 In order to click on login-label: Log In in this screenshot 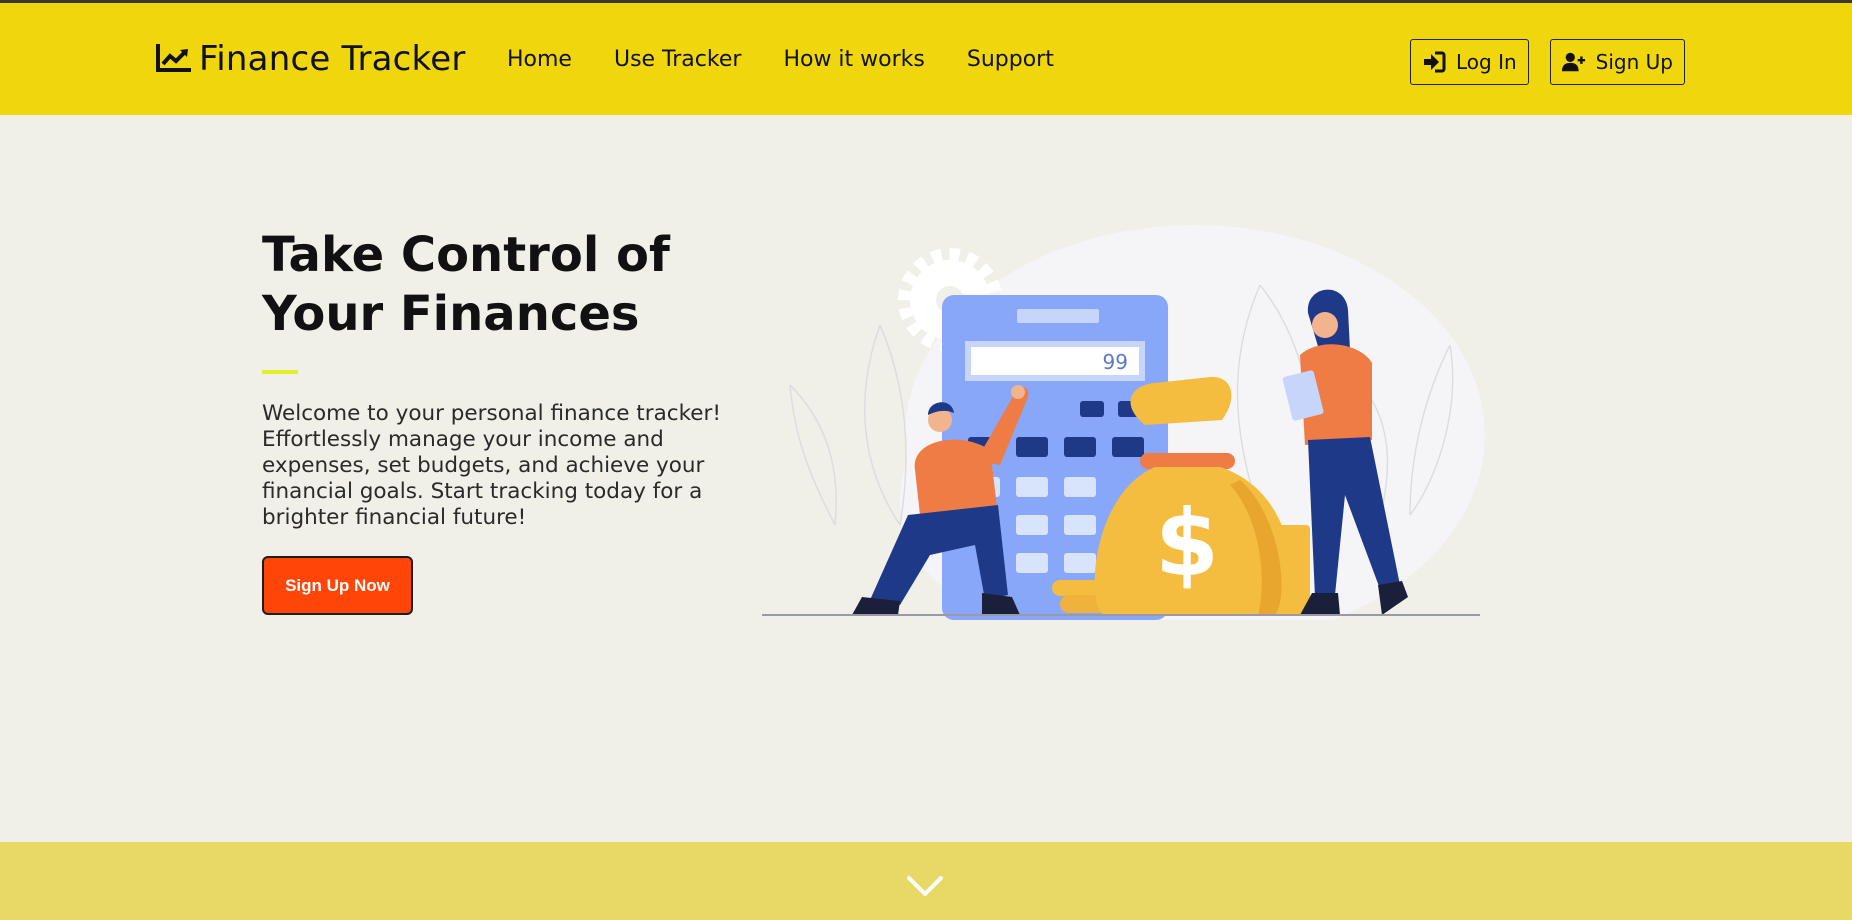, I will do `click(1486, 62)`.